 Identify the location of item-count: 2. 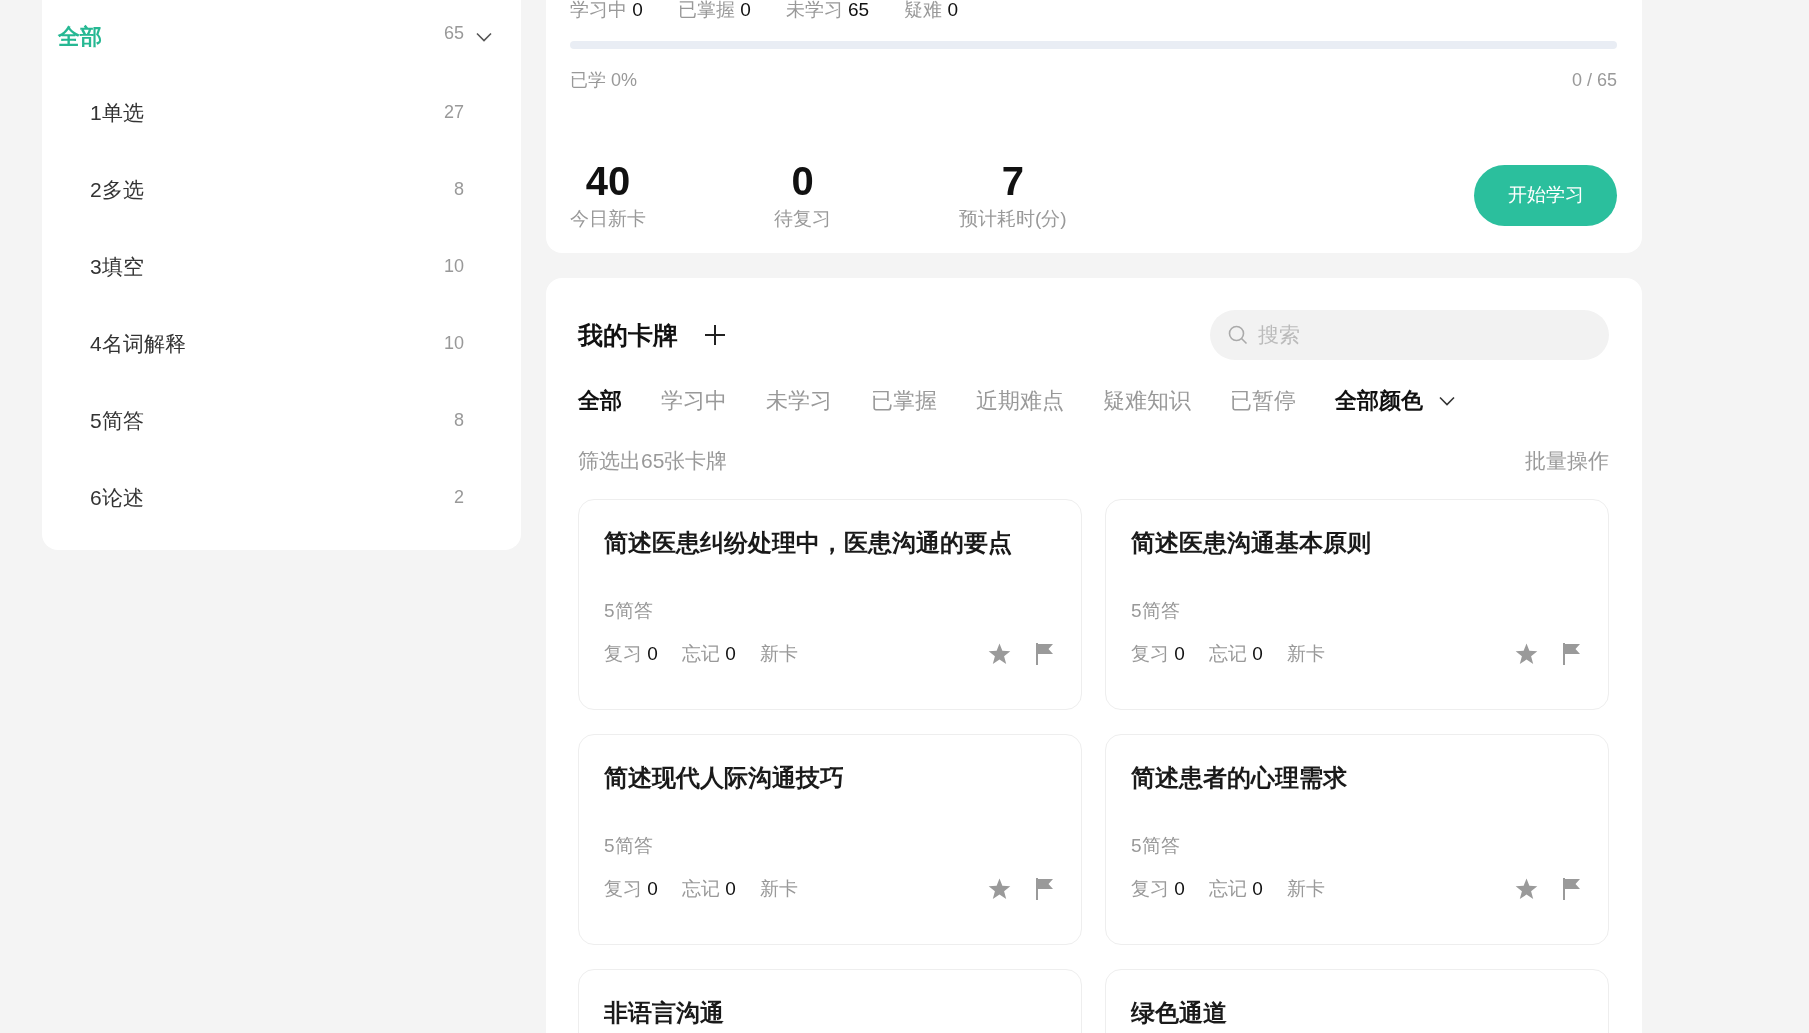
(459, 497).